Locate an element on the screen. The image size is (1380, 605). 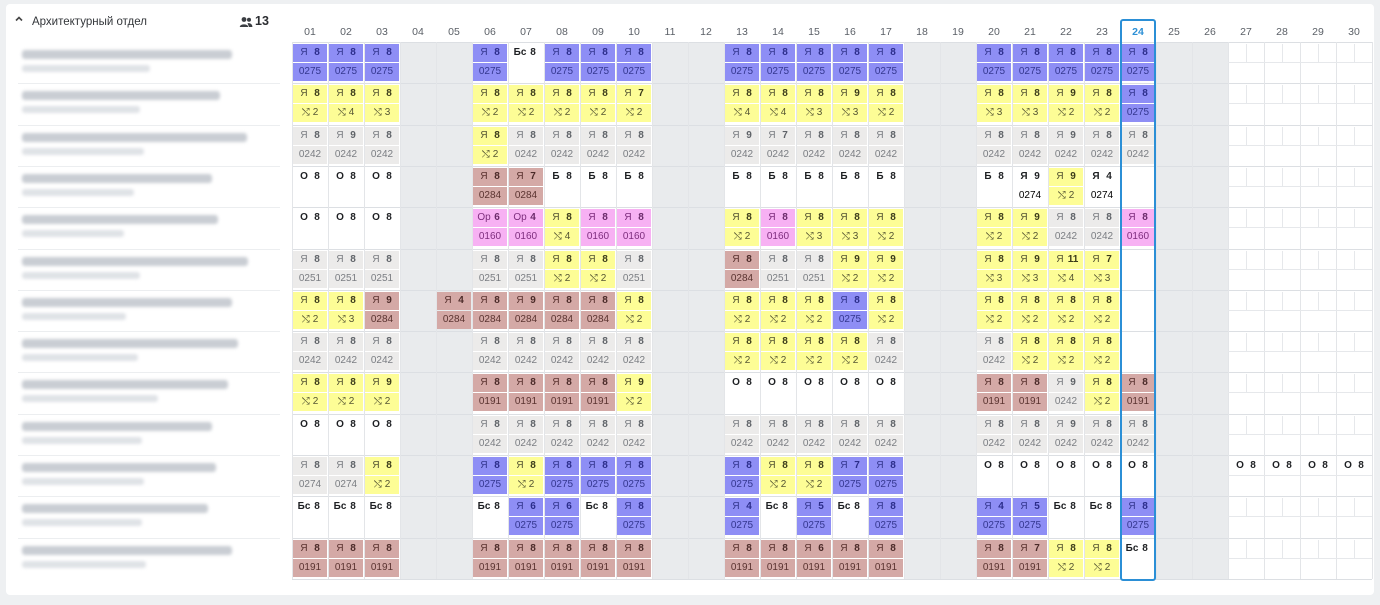
day-header-03: 03 is located at coordinates (382, 32).